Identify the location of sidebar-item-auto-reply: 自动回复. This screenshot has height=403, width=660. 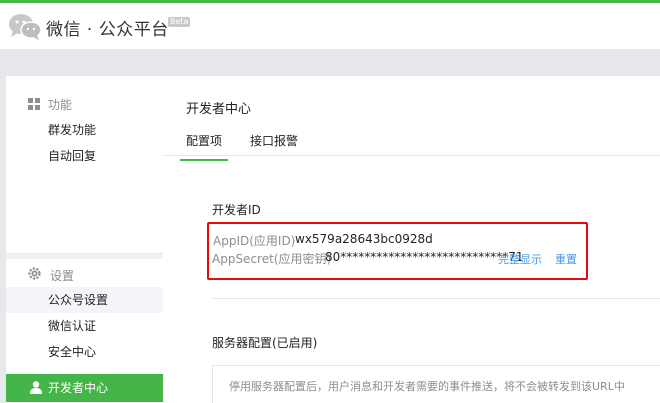
(84, 156).